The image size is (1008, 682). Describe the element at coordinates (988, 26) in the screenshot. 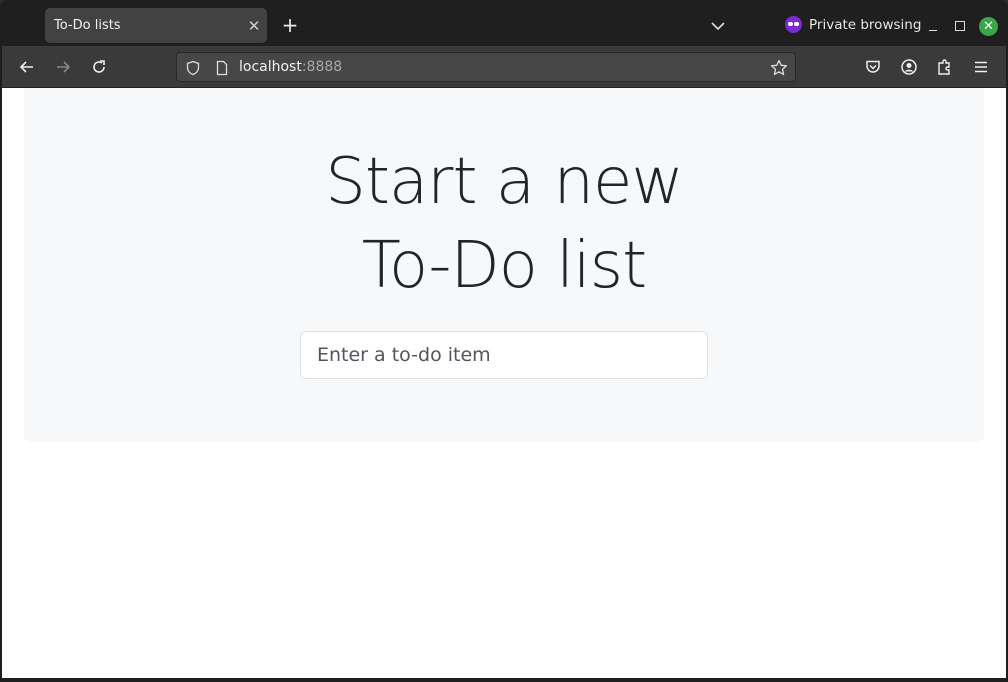

I see `window-close-icon: ✕` at that location.